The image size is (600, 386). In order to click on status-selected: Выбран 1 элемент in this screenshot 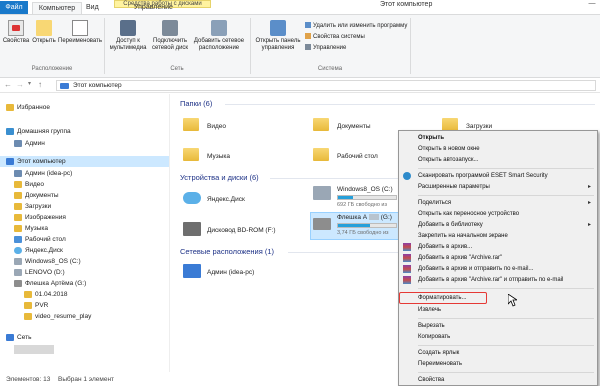, I will do `click(86, 379)`.